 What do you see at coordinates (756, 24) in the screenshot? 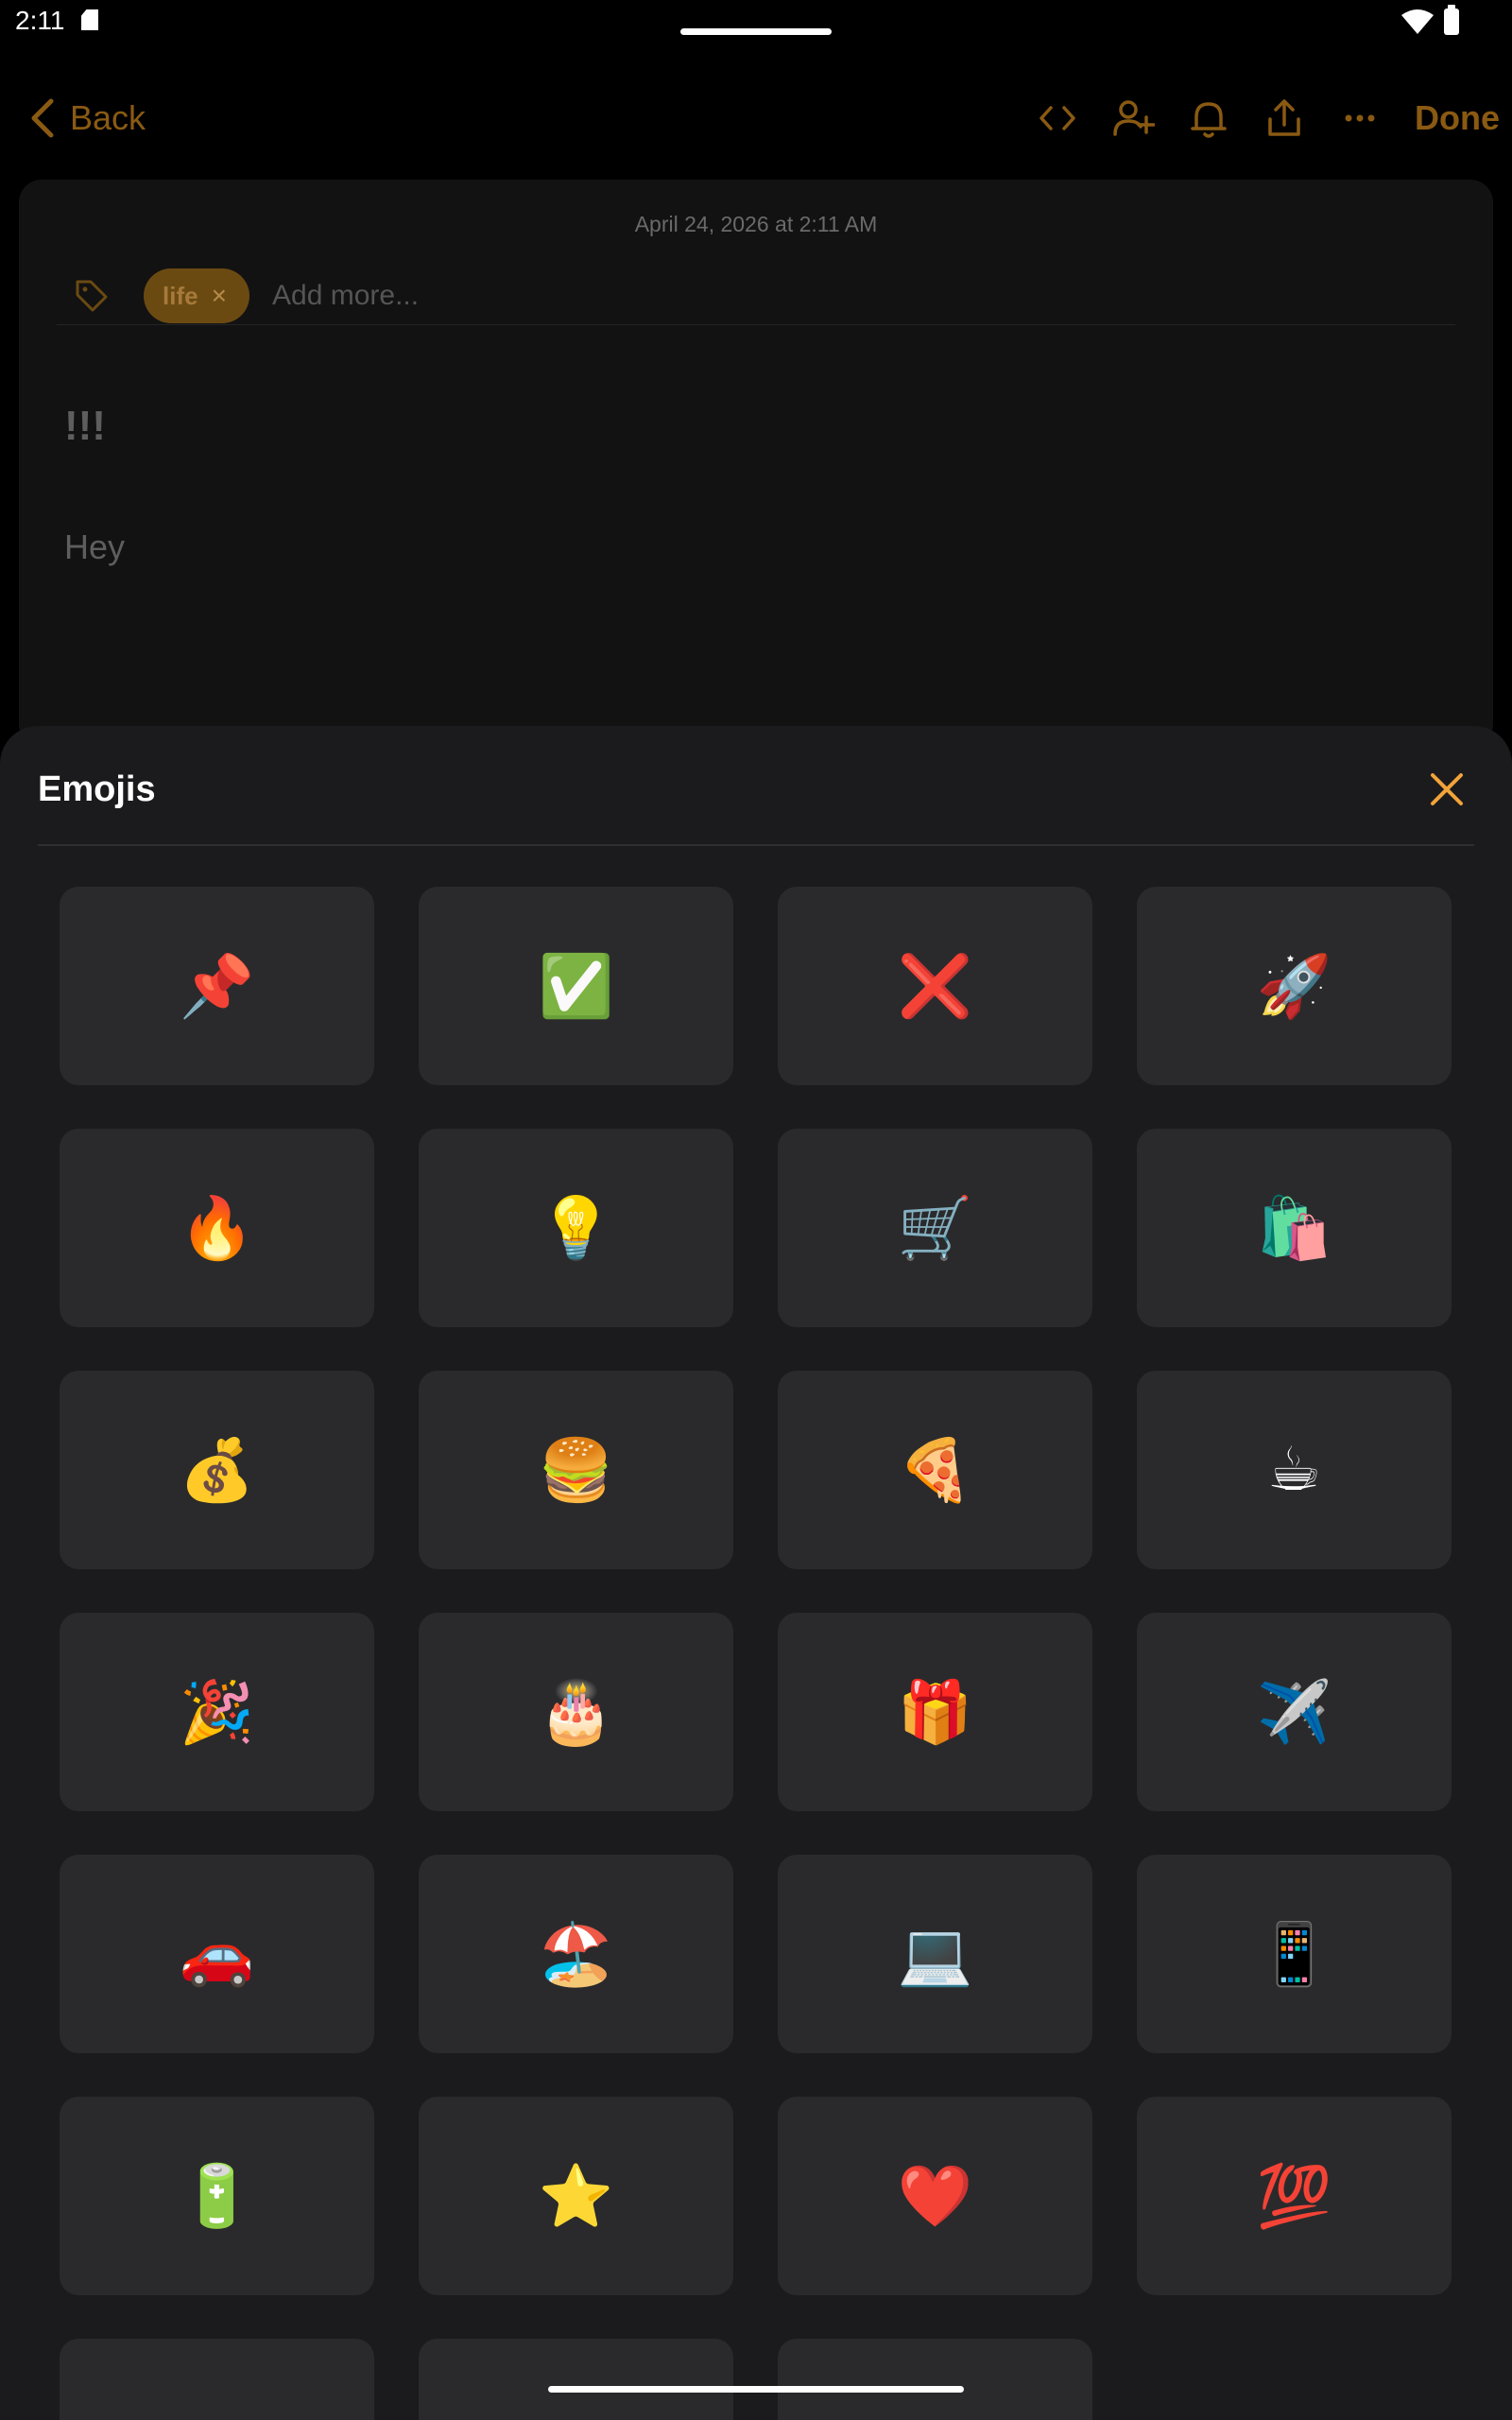
I see `status-bar: 2:11` at bounding box center [756, 24].